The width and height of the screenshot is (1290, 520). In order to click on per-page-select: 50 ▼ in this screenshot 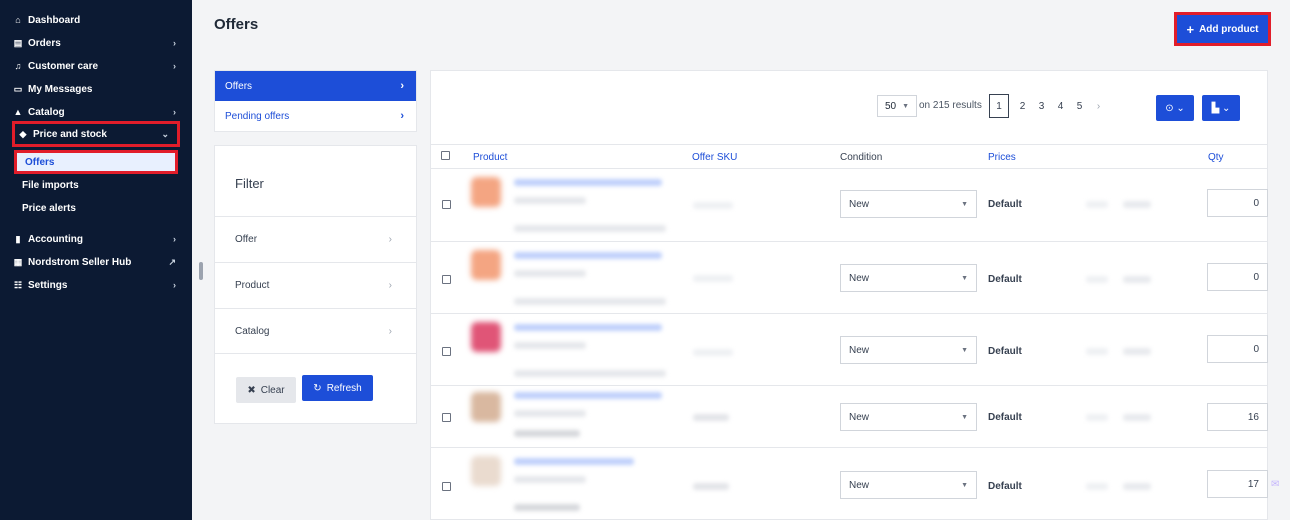, I will do `click(897, 106)`.